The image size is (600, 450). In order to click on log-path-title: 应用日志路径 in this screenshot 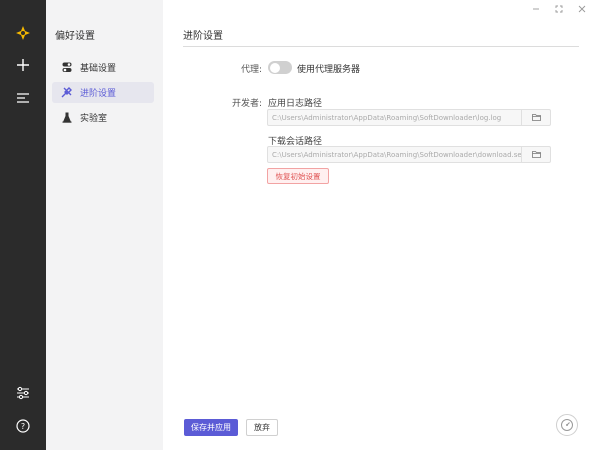, I will do `click(295, 104)`.